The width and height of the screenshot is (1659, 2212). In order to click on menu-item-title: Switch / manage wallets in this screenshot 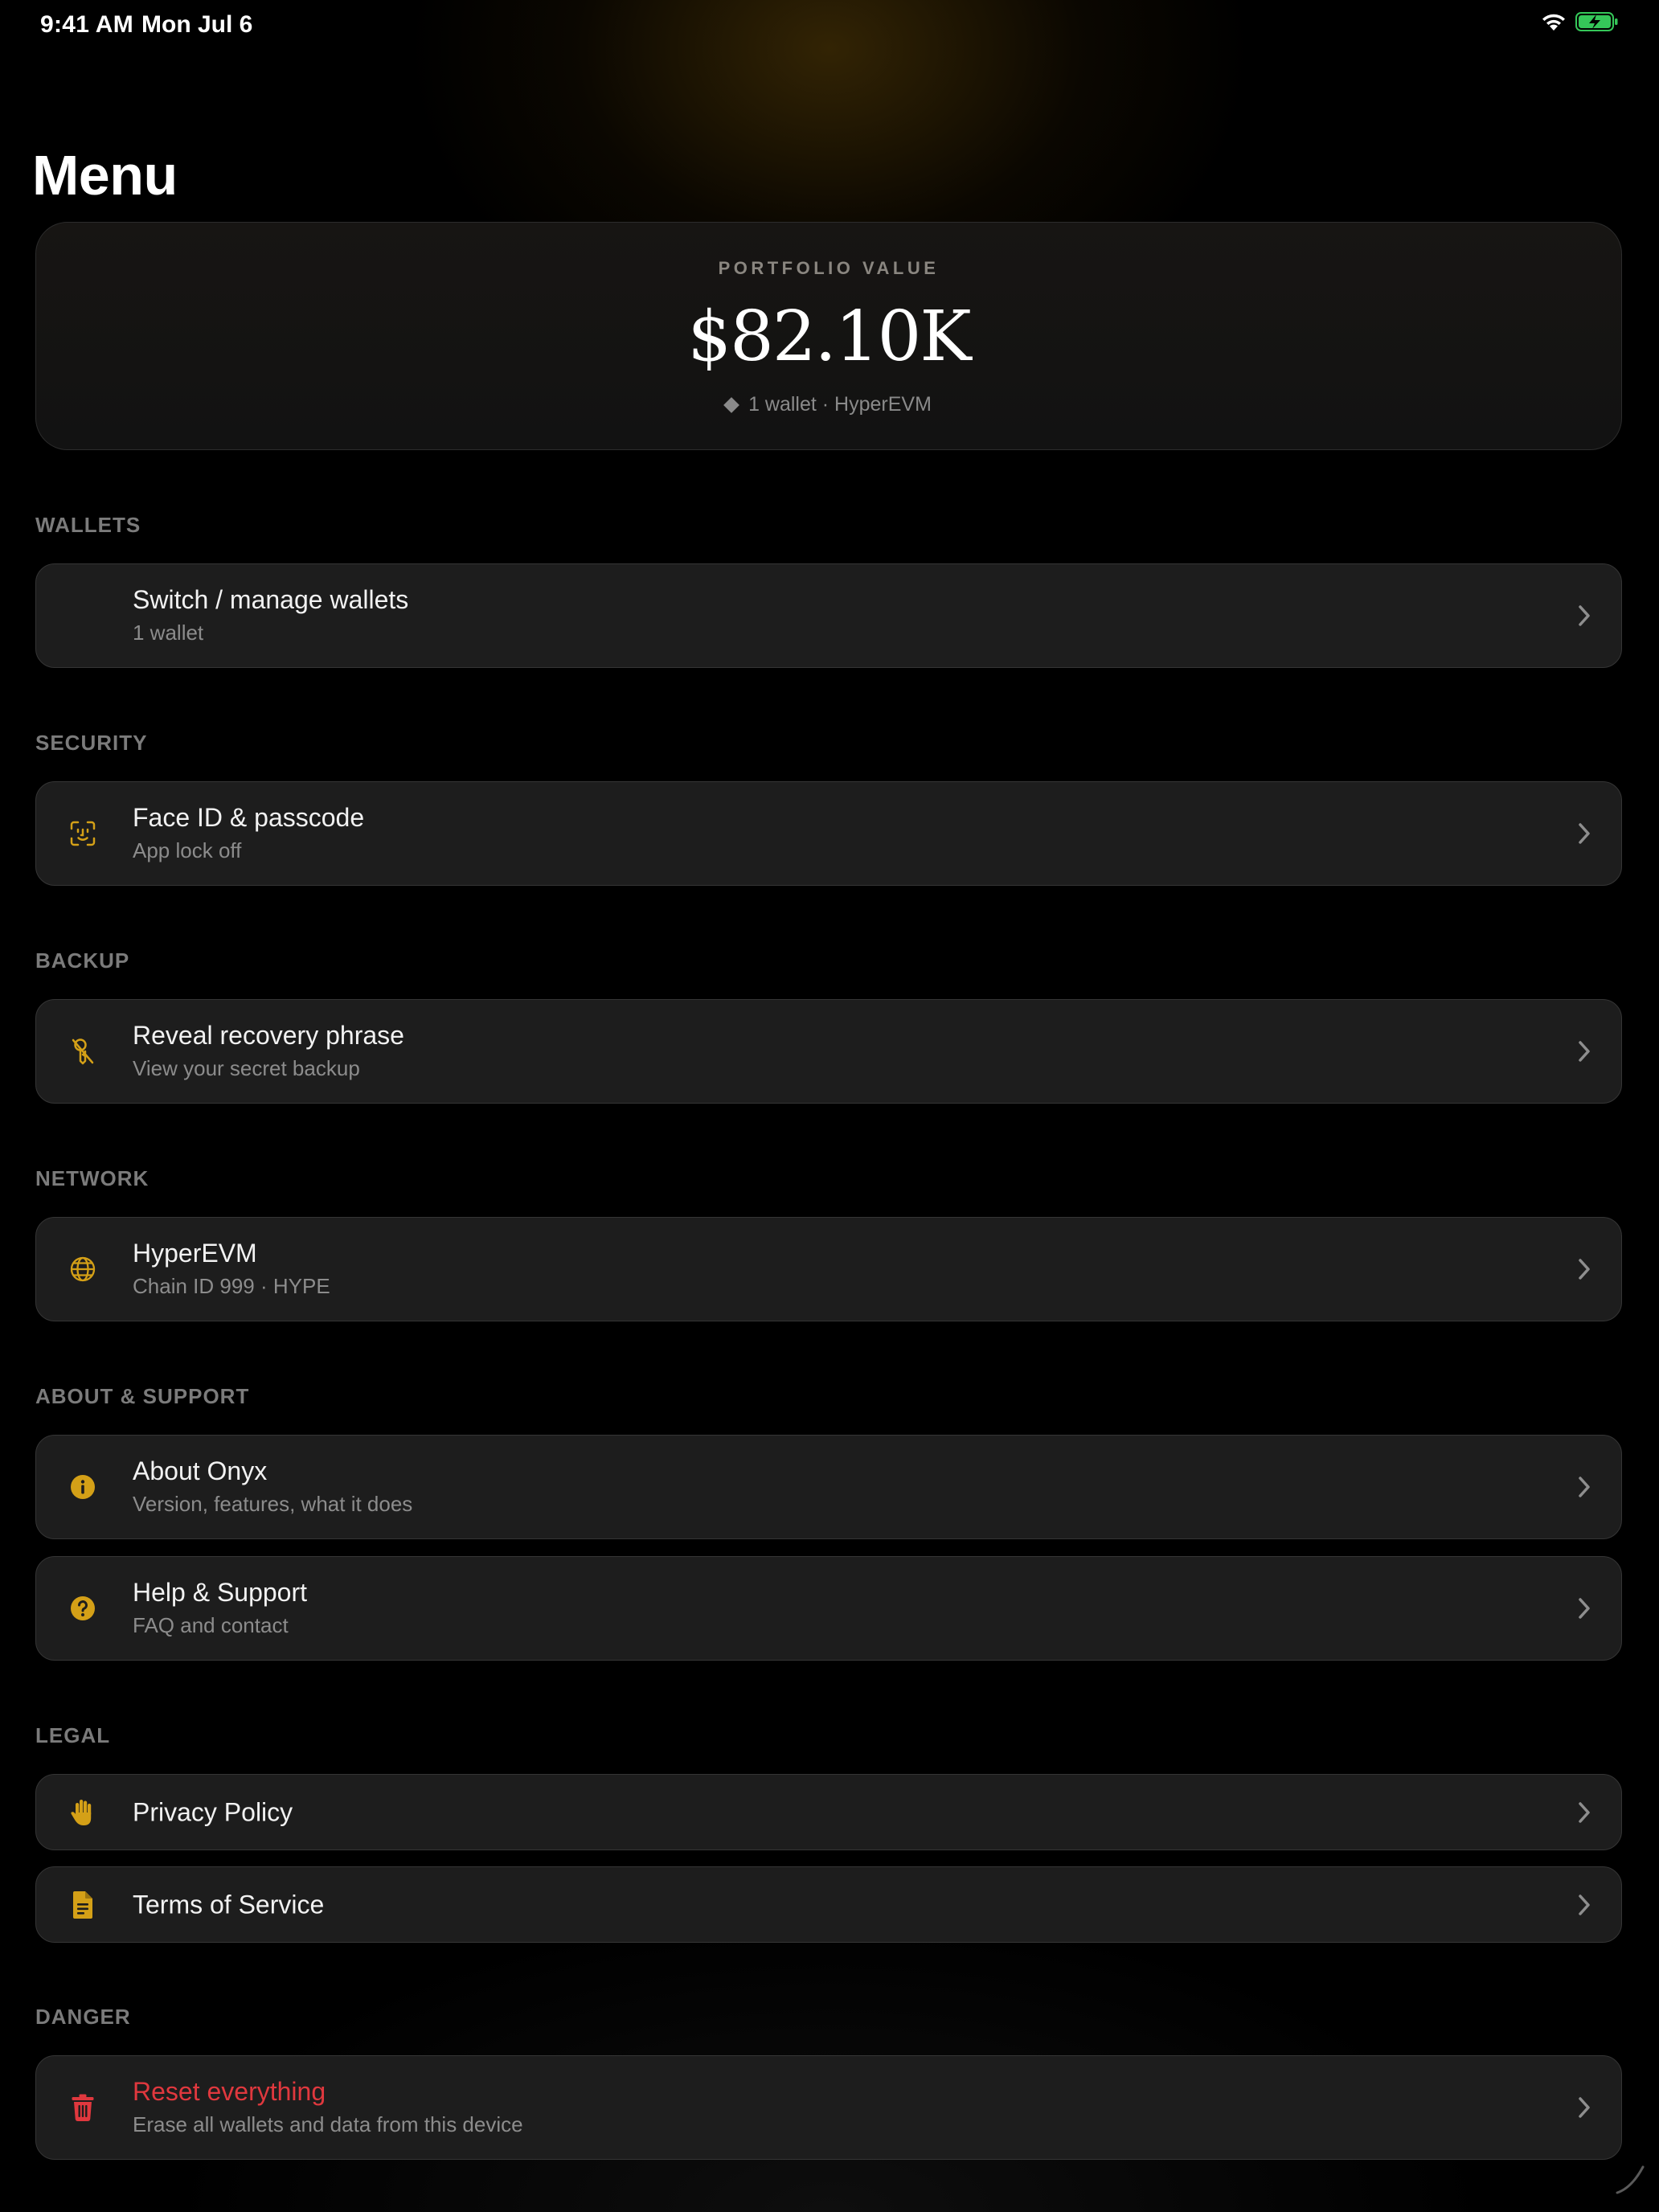, I will do `click(271, 599)`.